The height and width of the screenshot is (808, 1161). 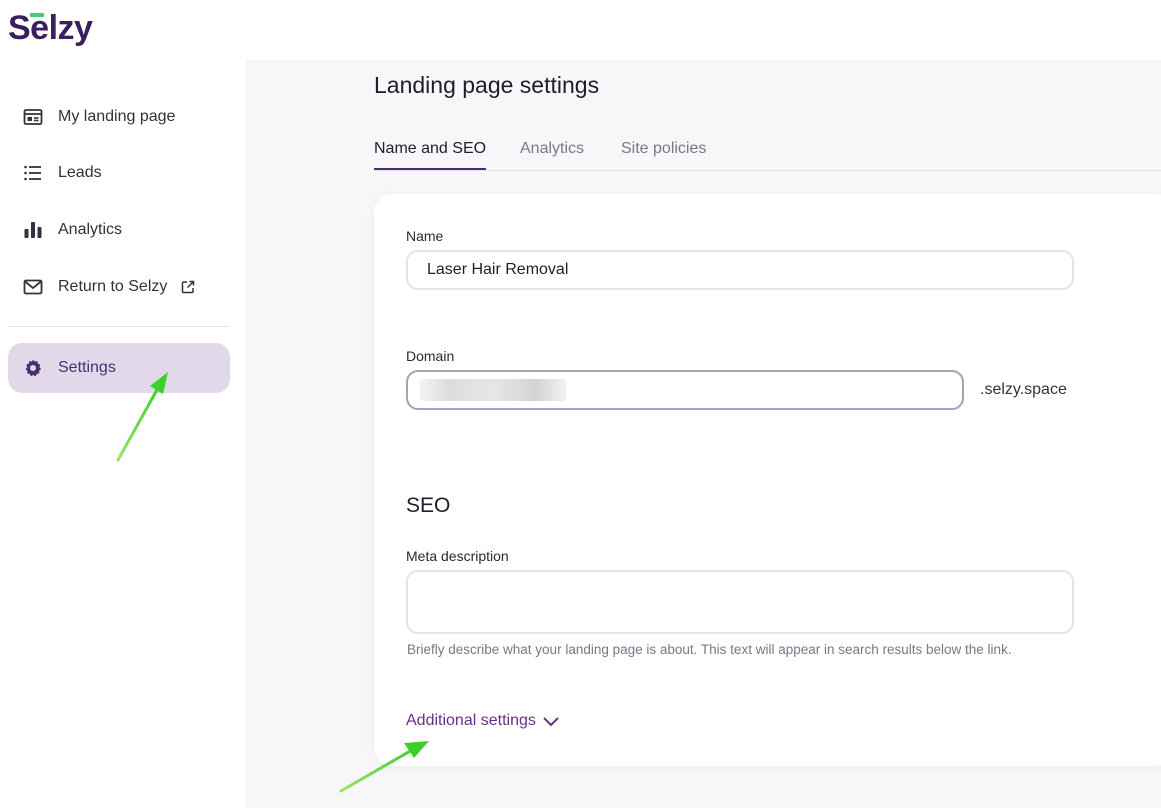 What do you see at coordinates (119, 368) in the screenshot?
I see `sidebar-item-settings: Settings` at bounding box center [119, 368].